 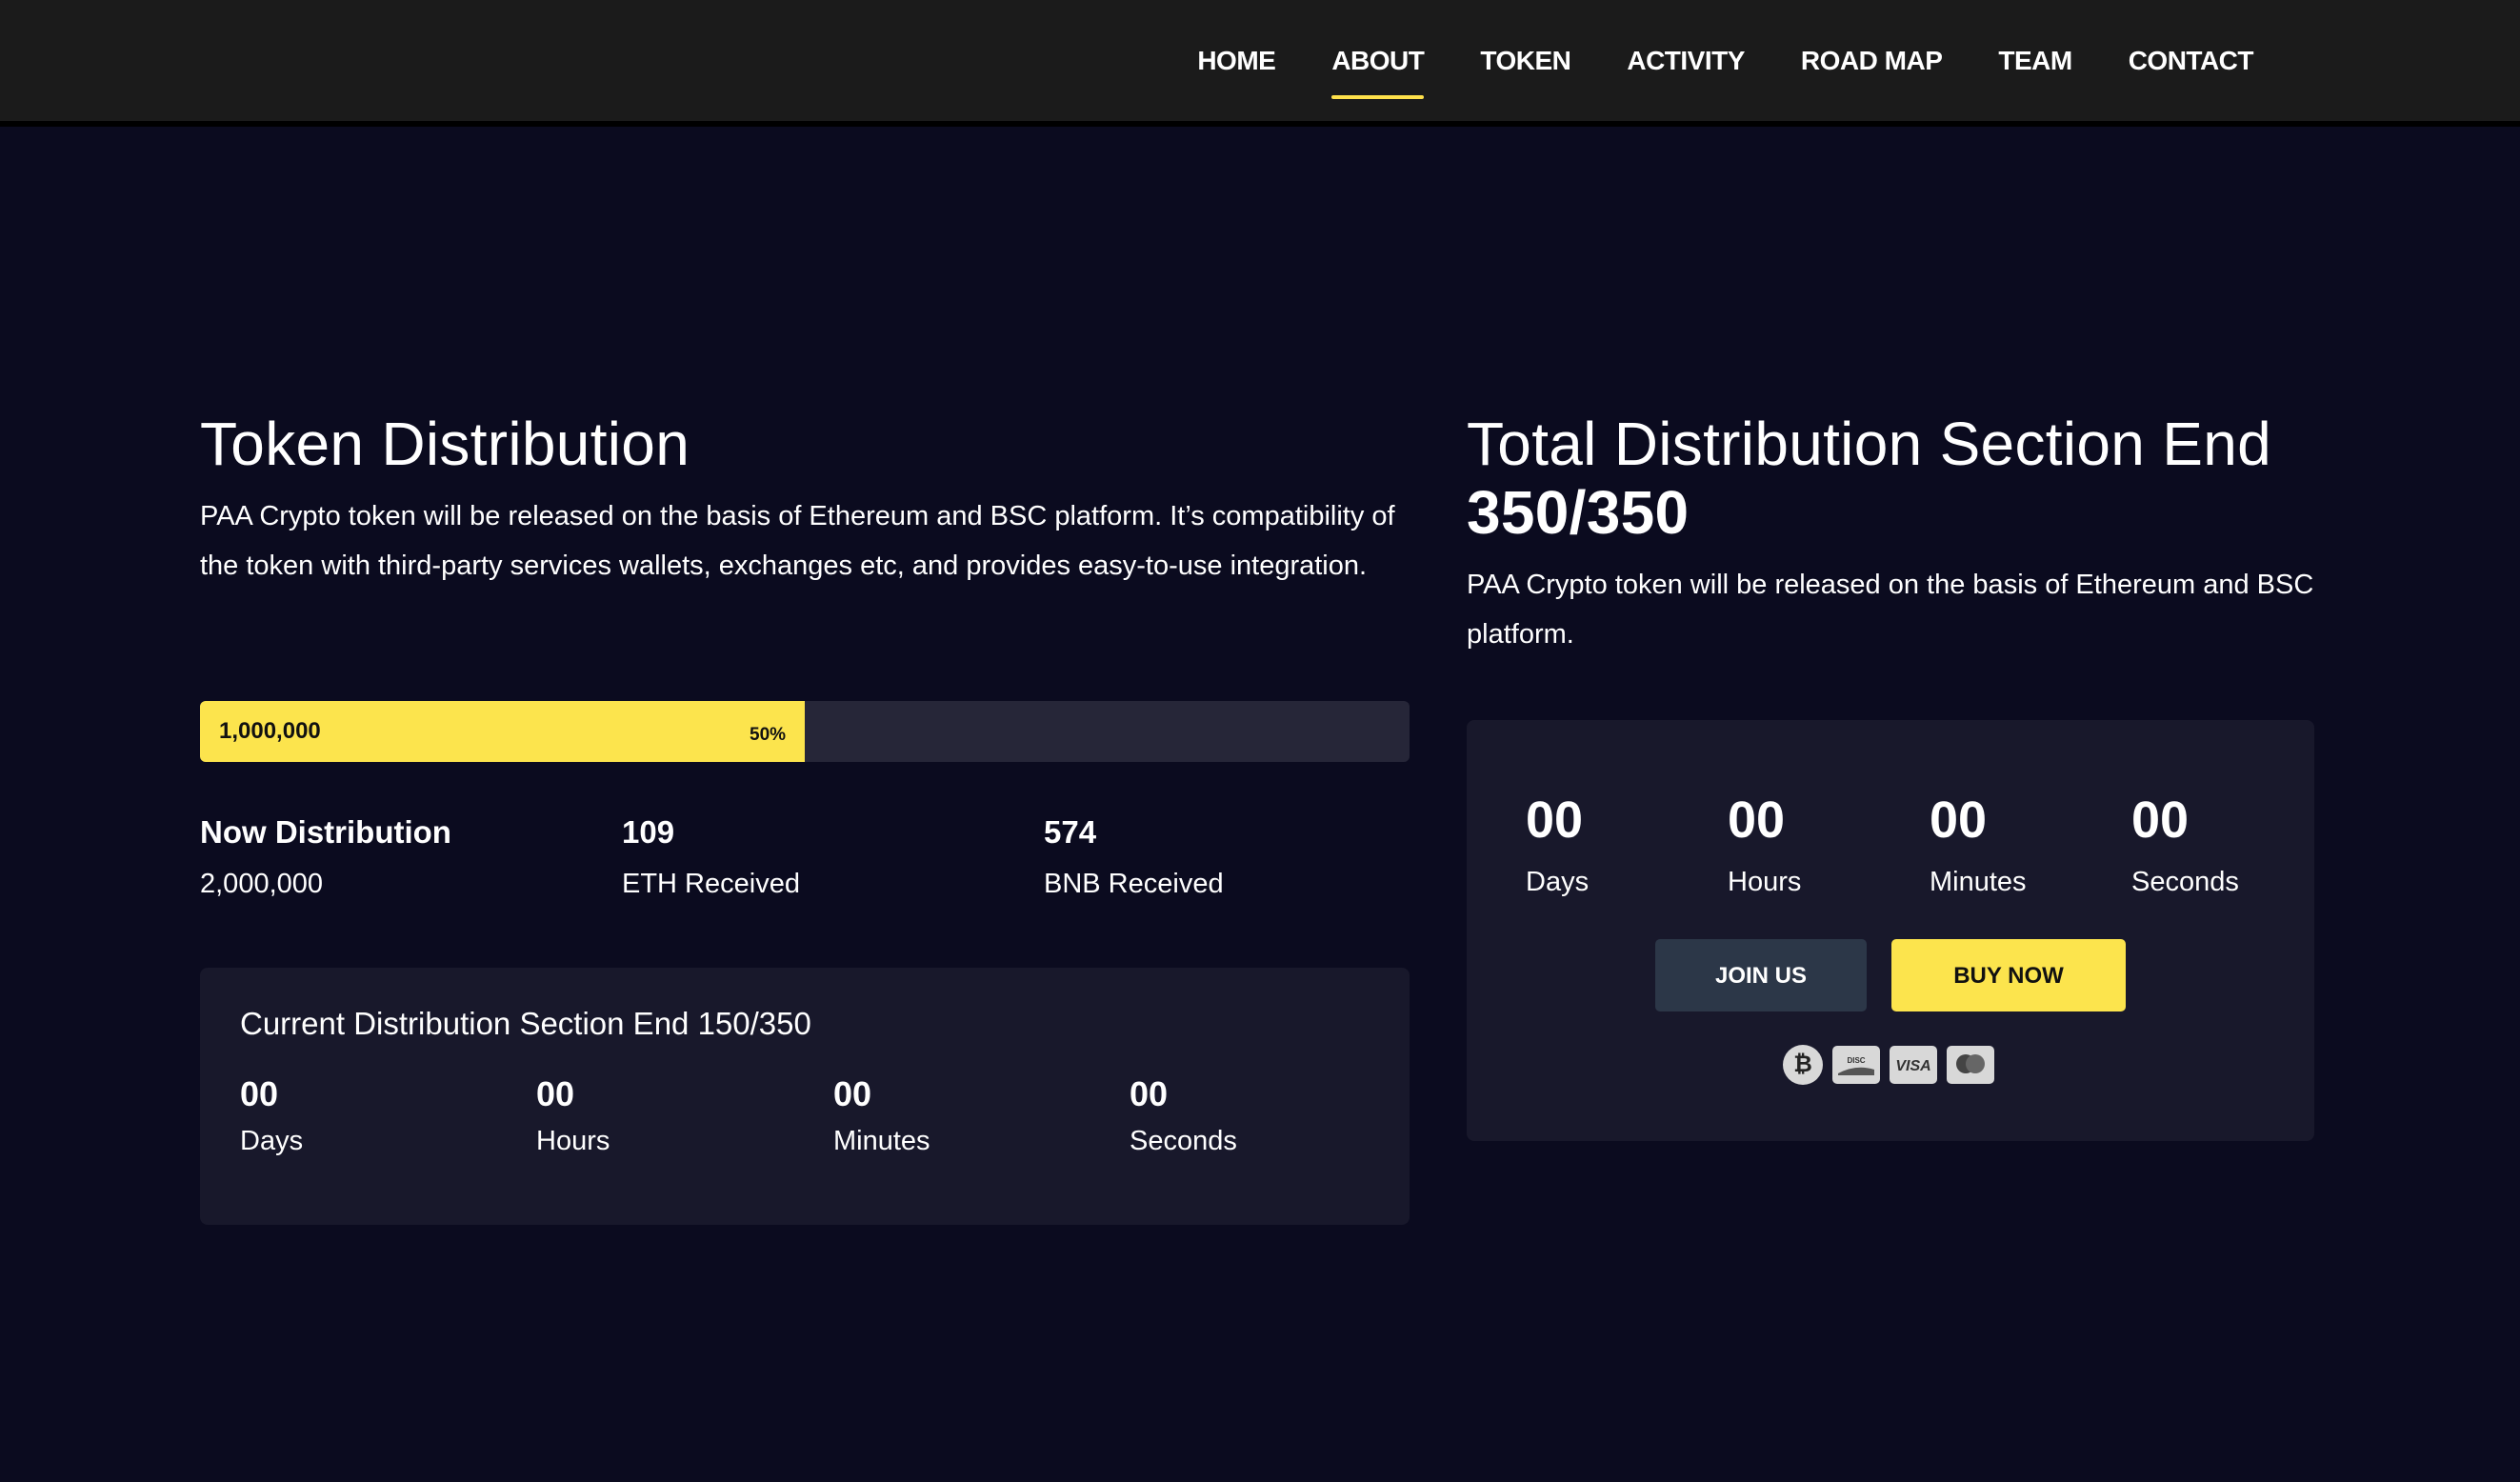 I want to click on mastercard-icon, so click(x=1970, y=1065).